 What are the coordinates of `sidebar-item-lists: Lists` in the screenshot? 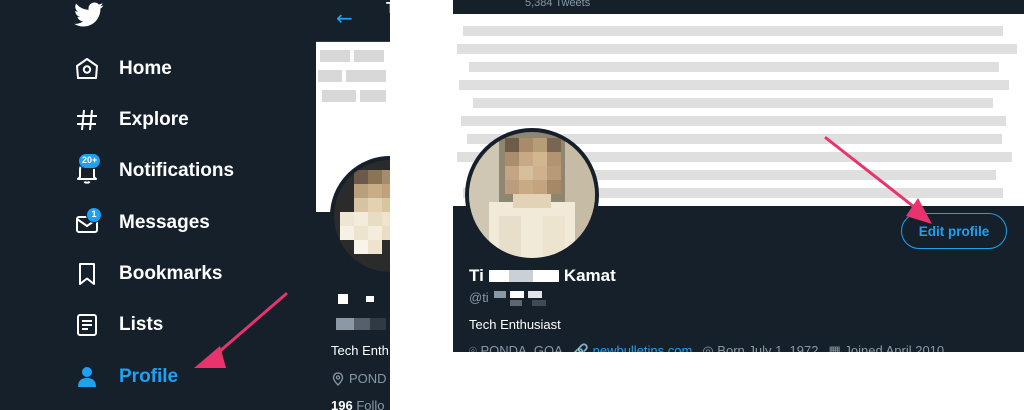 It's located at (118, 325).